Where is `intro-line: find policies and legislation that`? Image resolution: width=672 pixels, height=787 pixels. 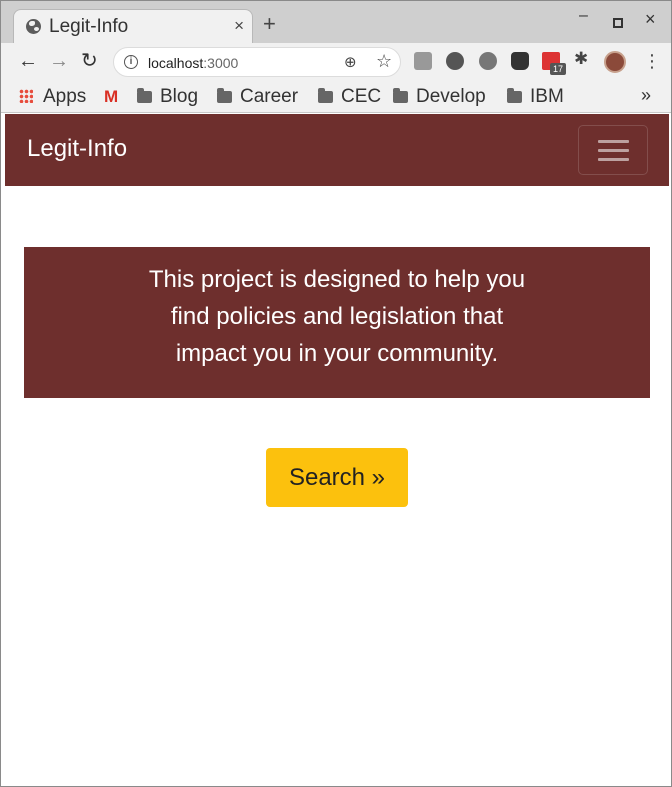 intro-line: find policies and legislation that is located at coordinates (337, 316).